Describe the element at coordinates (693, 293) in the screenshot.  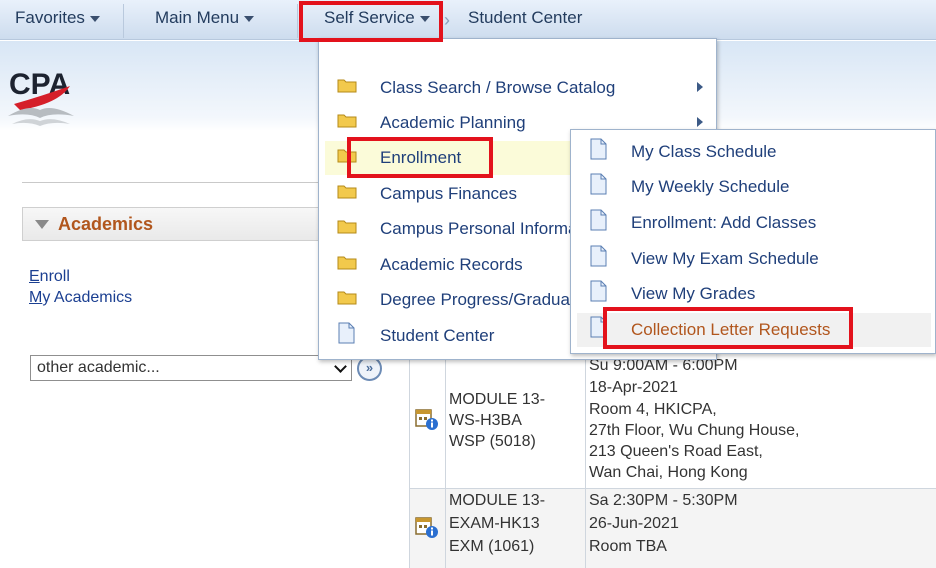
I see `submenu-item-label: View My Grades` at that location.